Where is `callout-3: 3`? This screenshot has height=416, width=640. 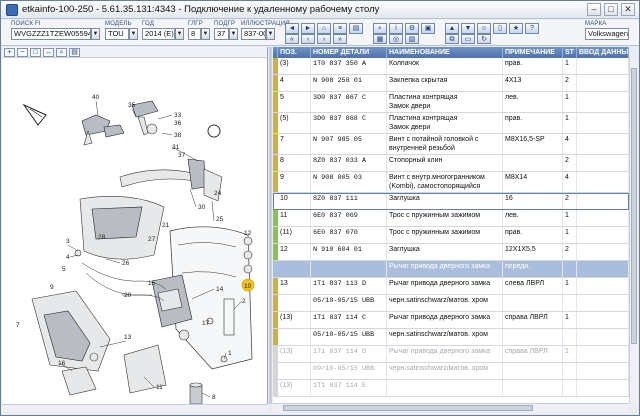 callout-3: 3 is located at coordinates (68, 241).